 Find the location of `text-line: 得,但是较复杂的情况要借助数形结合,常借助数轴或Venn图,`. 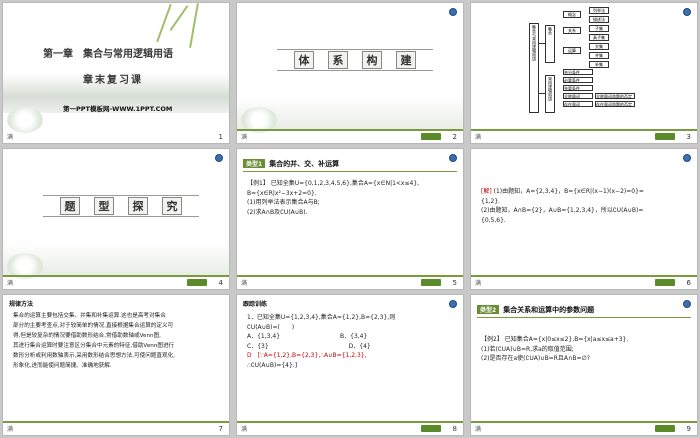

text-line: 得,但是较复杂的情况要借助数形结合,常借助数轴或Venn图, is located at coordinates (87, 336).